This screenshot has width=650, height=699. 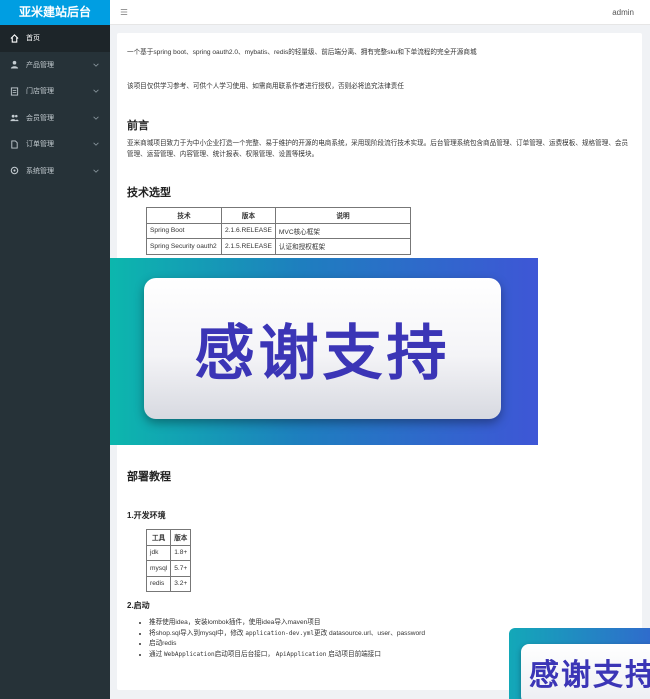 What do you see at coordinates (40, 92) in the screenshot?
I see `sidebar-item-label: 门店管理` at bounding box center [40, 92].